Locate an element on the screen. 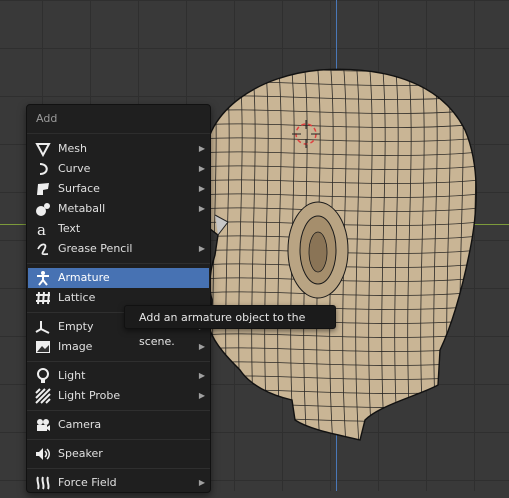  armature-icon is located at coordinates (43, 278).